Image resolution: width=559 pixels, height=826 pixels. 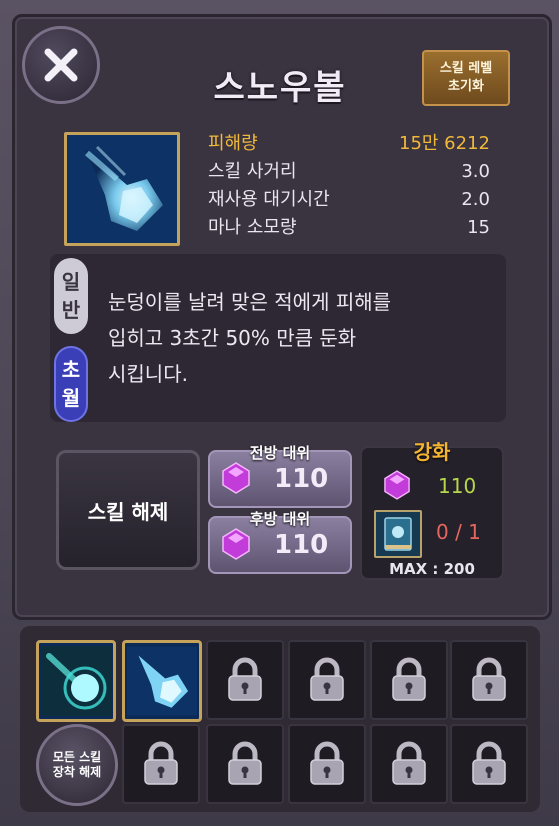 What do you see at coordinates (77, 757) in the screenshot?
I see `unequip-all-line1: 모든 스킬` at bounding box center [77, 757].